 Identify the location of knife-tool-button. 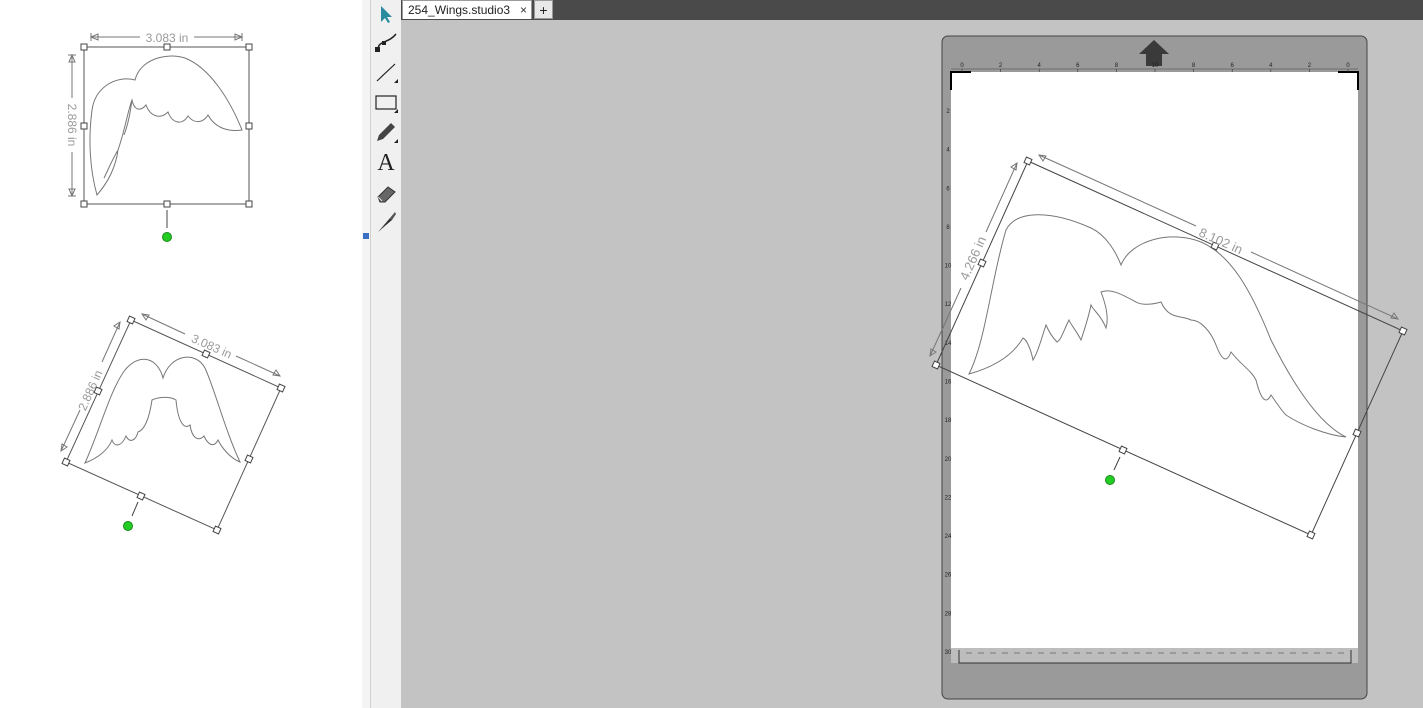
(386, 222).